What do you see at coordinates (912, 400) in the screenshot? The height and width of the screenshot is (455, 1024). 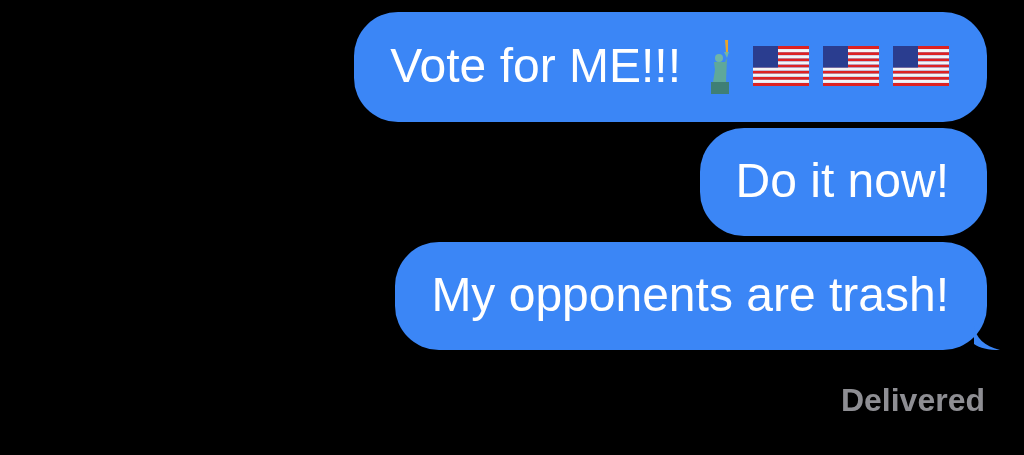 I see `delivery-status: Delivered` at bounding box center [912, 400].